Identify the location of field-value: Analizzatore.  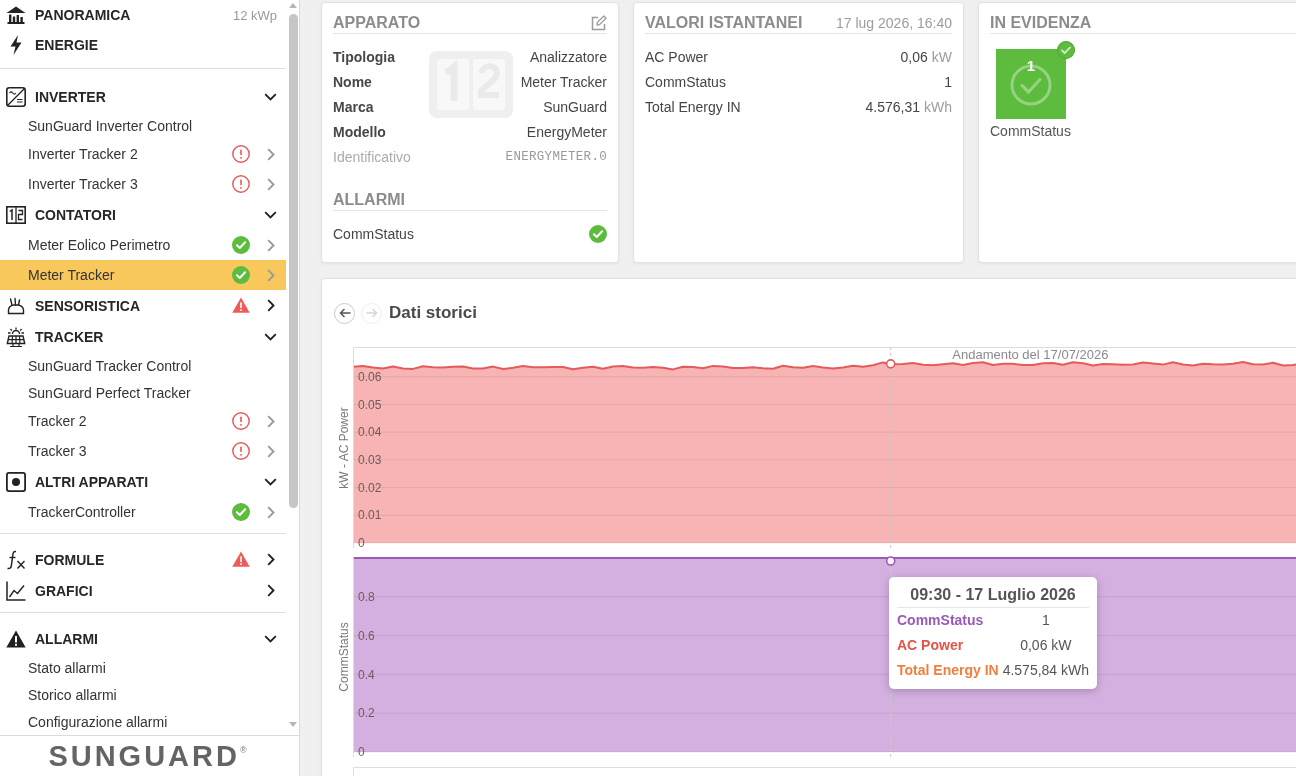
(568, 56).